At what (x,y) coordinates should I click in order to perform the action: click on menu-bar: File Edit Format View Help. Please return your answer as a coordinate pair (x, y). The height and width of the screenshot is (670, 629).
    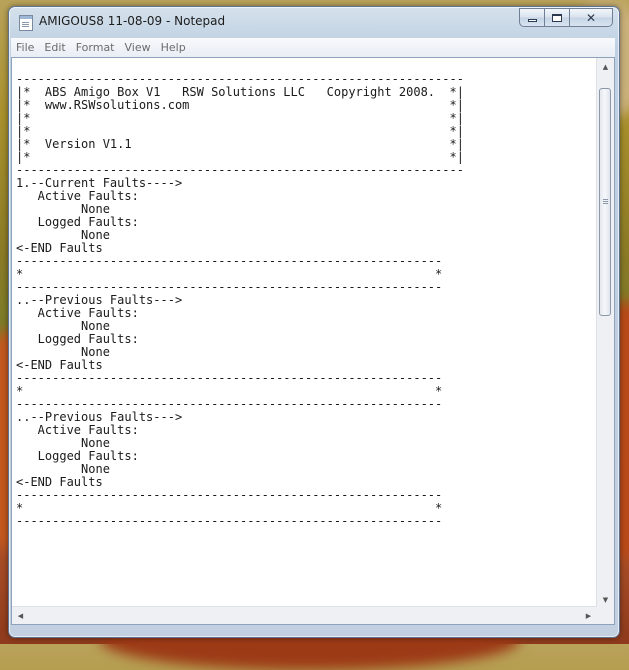
    Looking at the image, I should click on (313, 47).